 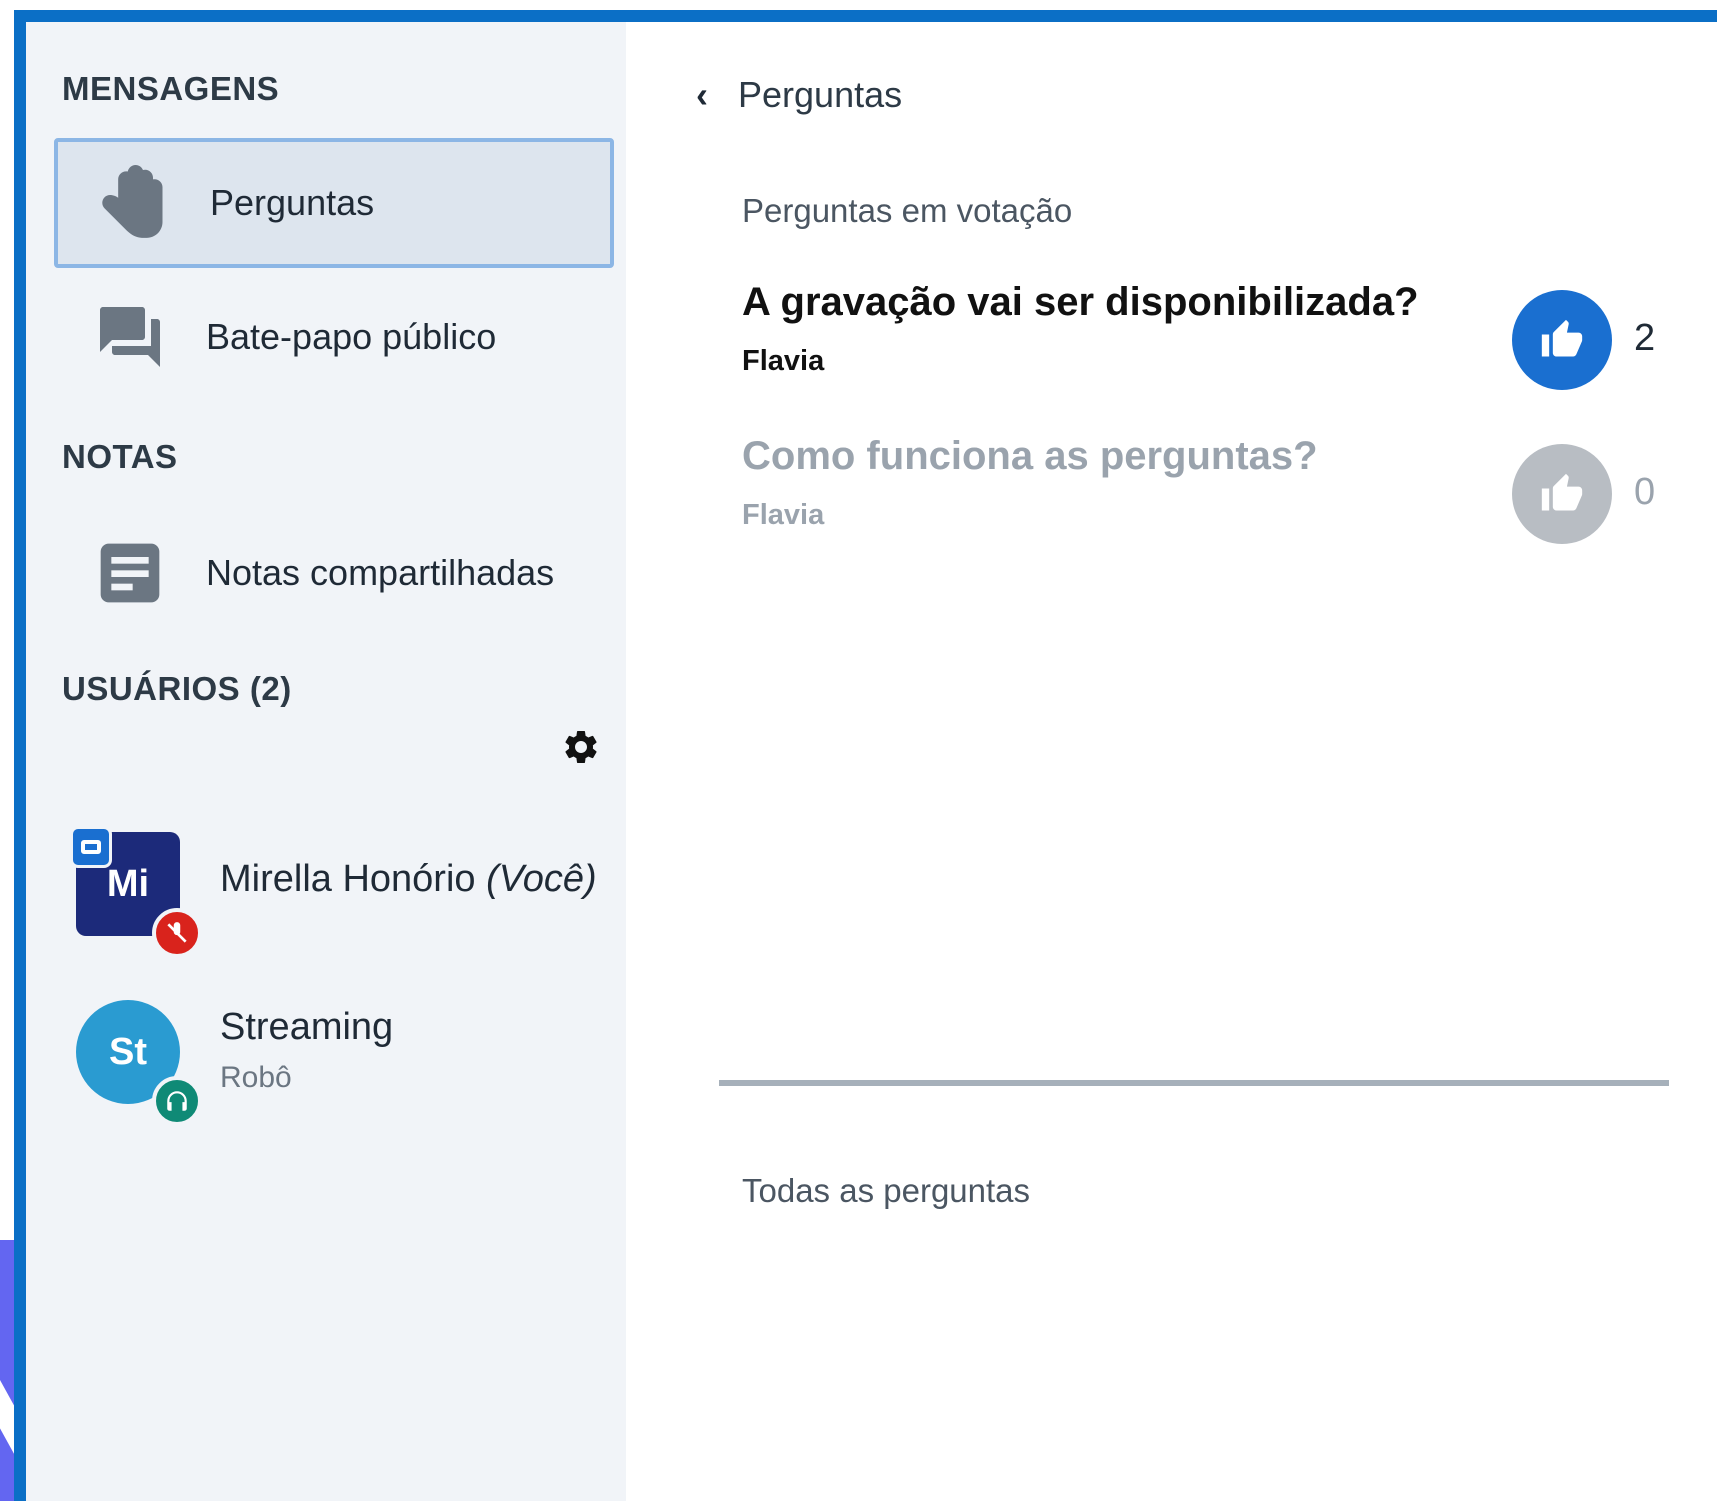 What do you see at coordinates (702, 94) in the screenshot?
I see `chevron-left-icon: ‹` at bounding box center [702, 94].